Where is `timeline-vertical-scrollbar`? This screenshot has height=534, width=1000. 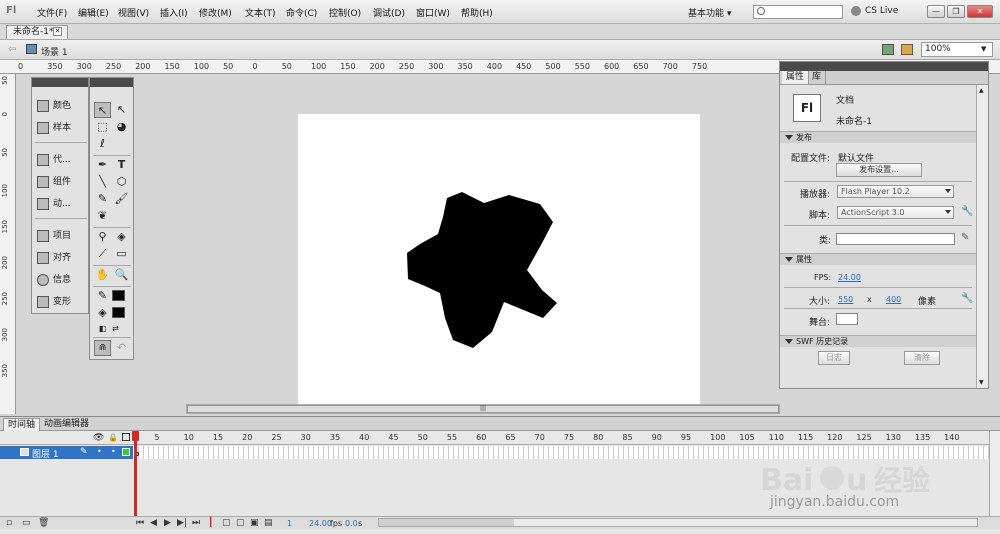
timeline-vertical-scrollbar is located at coordinates (994, 473).